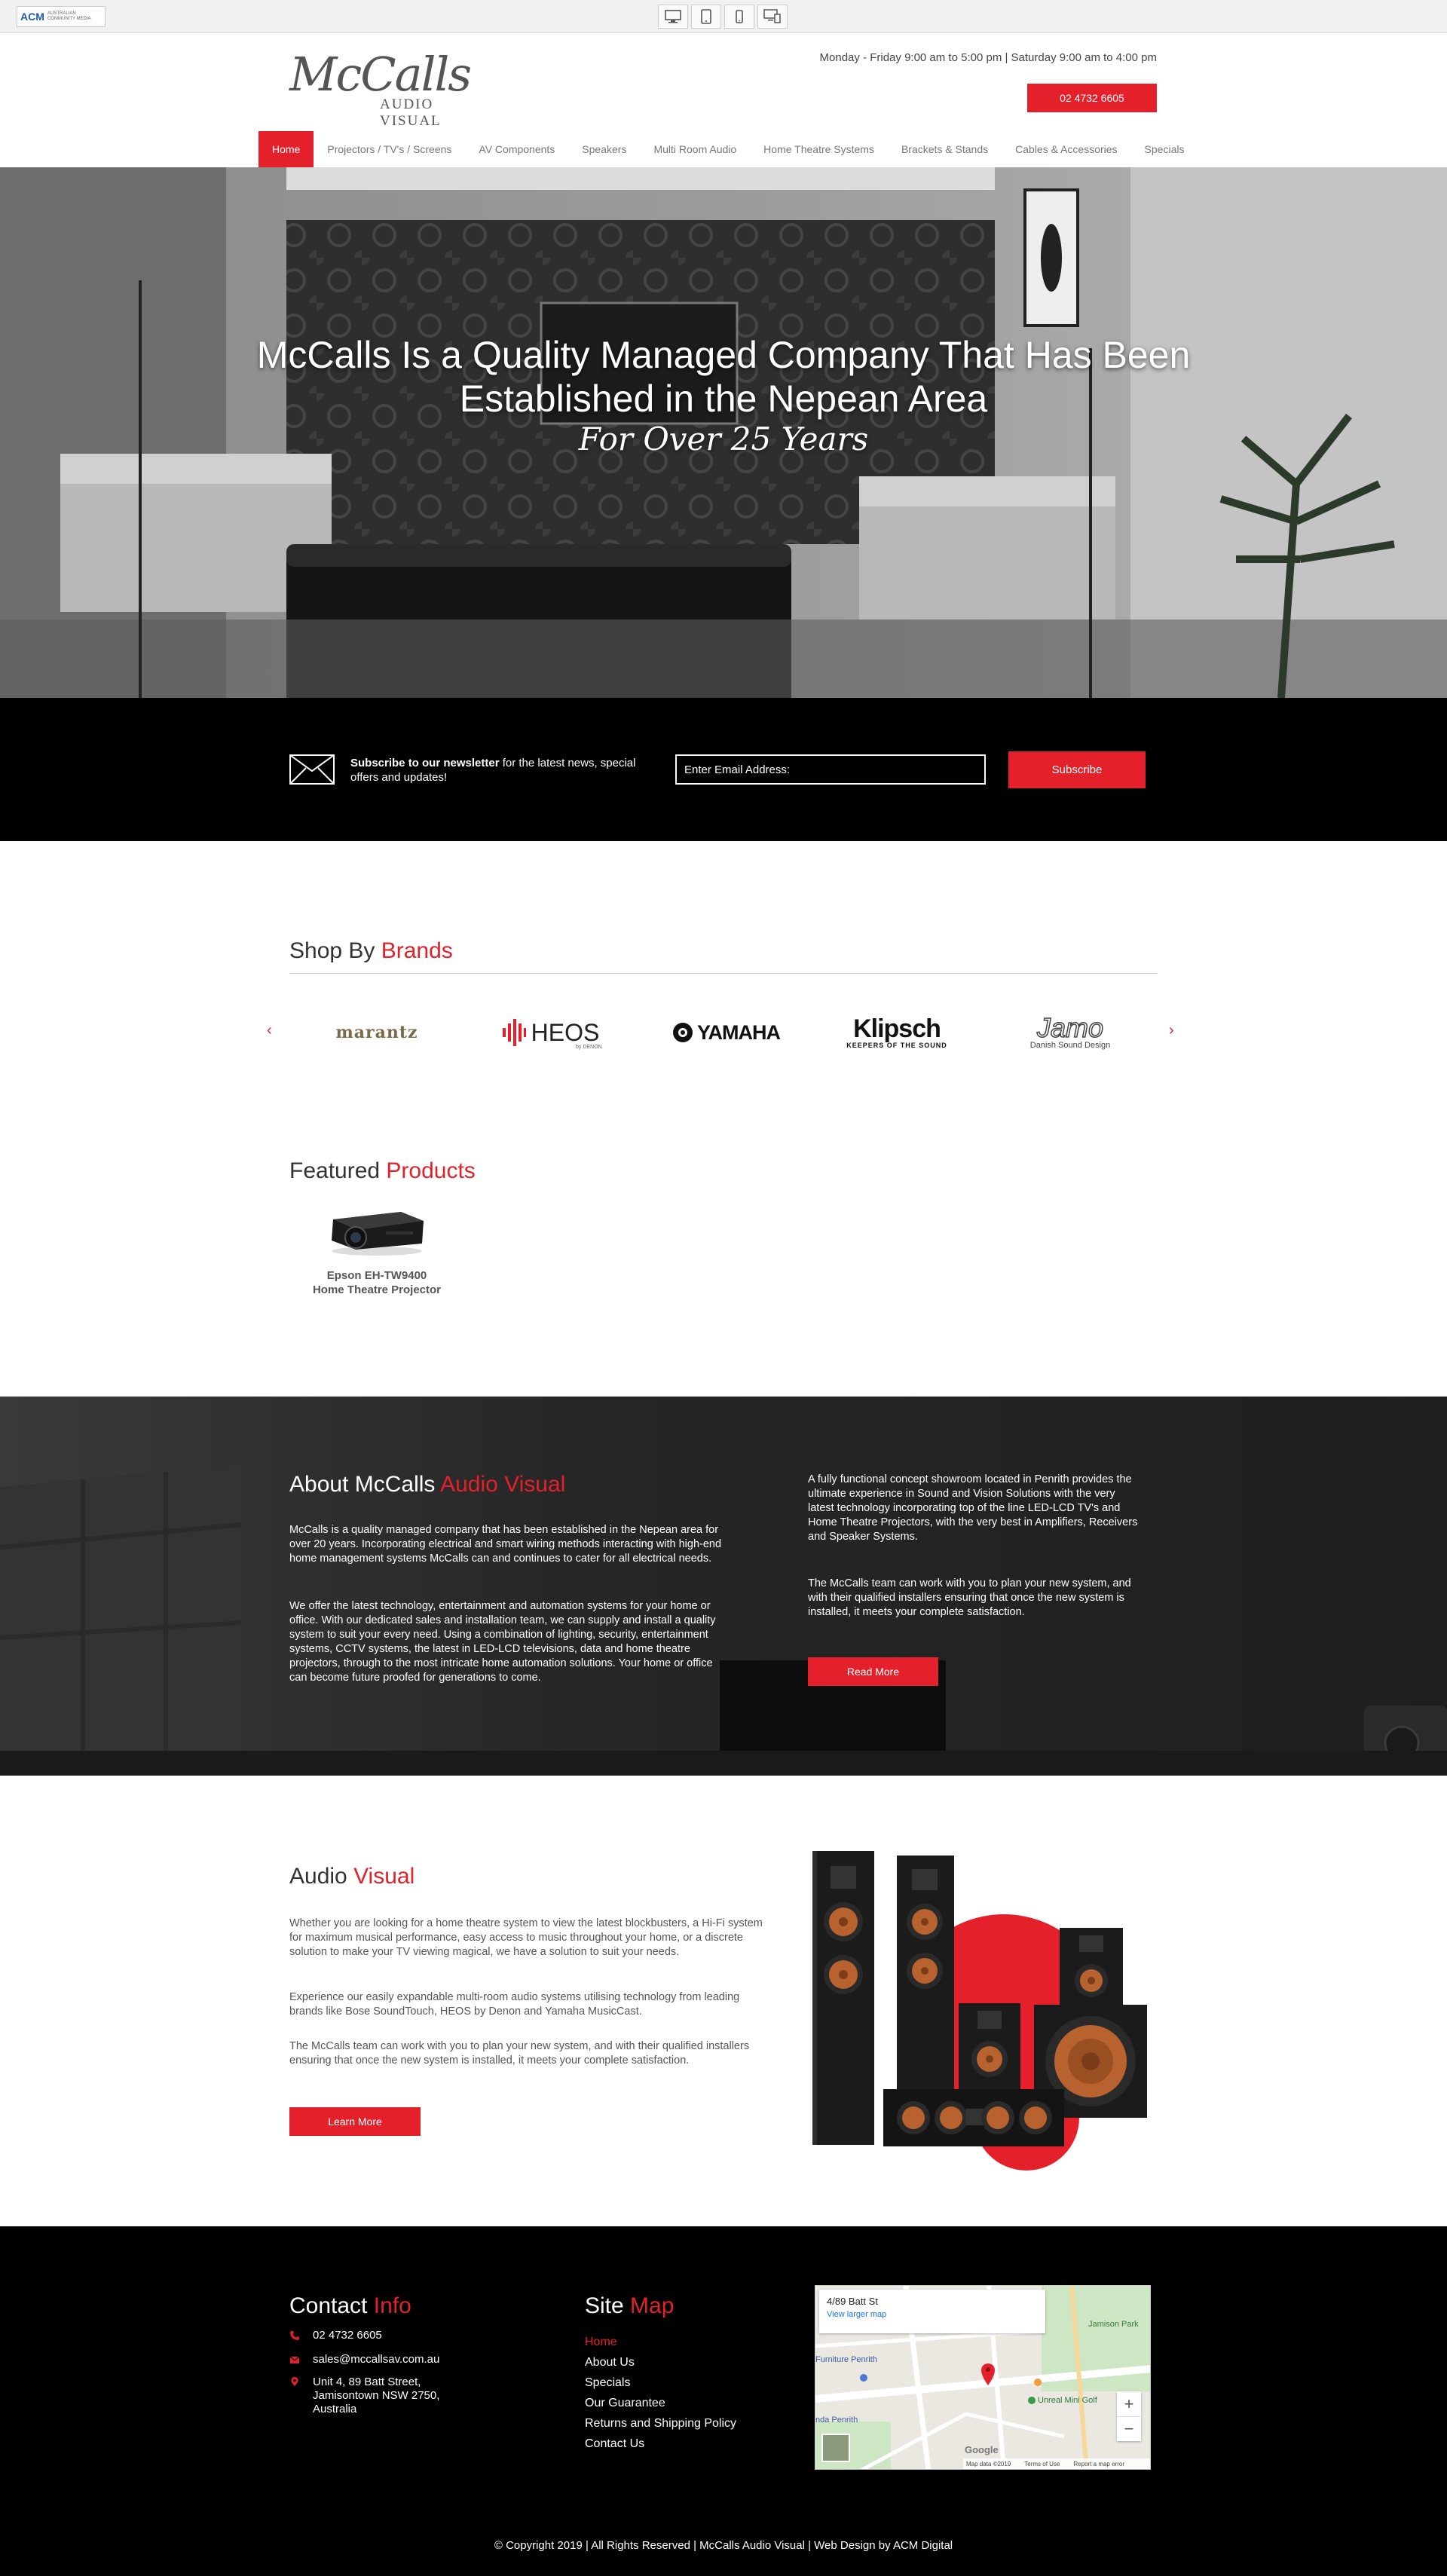 Image resolution: width=1447 pixels, height=2576 pixels. Describe the element at coordinates (723, 974) in the screenshot. I see `brands-divider` at that location.